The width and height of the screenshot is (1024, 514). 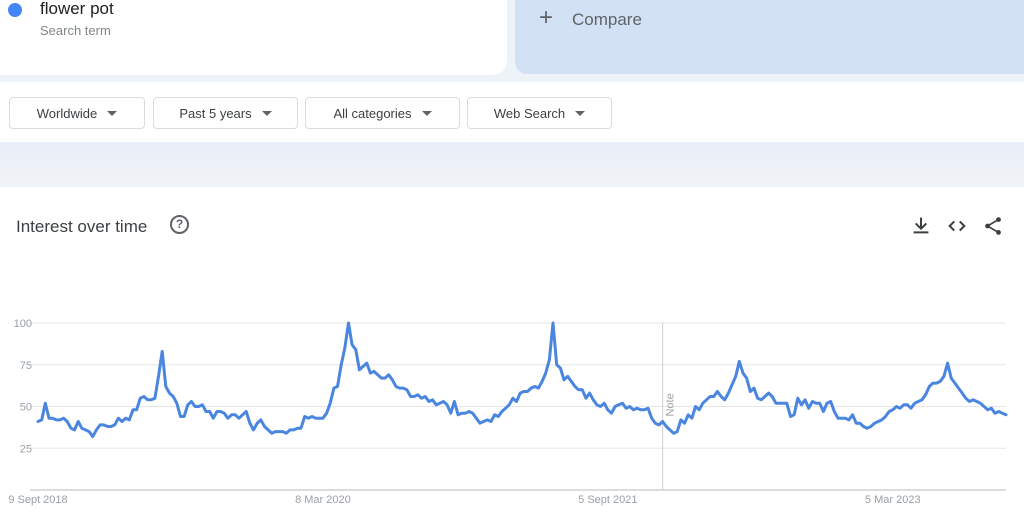 What do you see at coordinates (323, 500) in the screenshot?
I see `x-tick-label: 8 Mar 2020` at bounding box center [323, 500].